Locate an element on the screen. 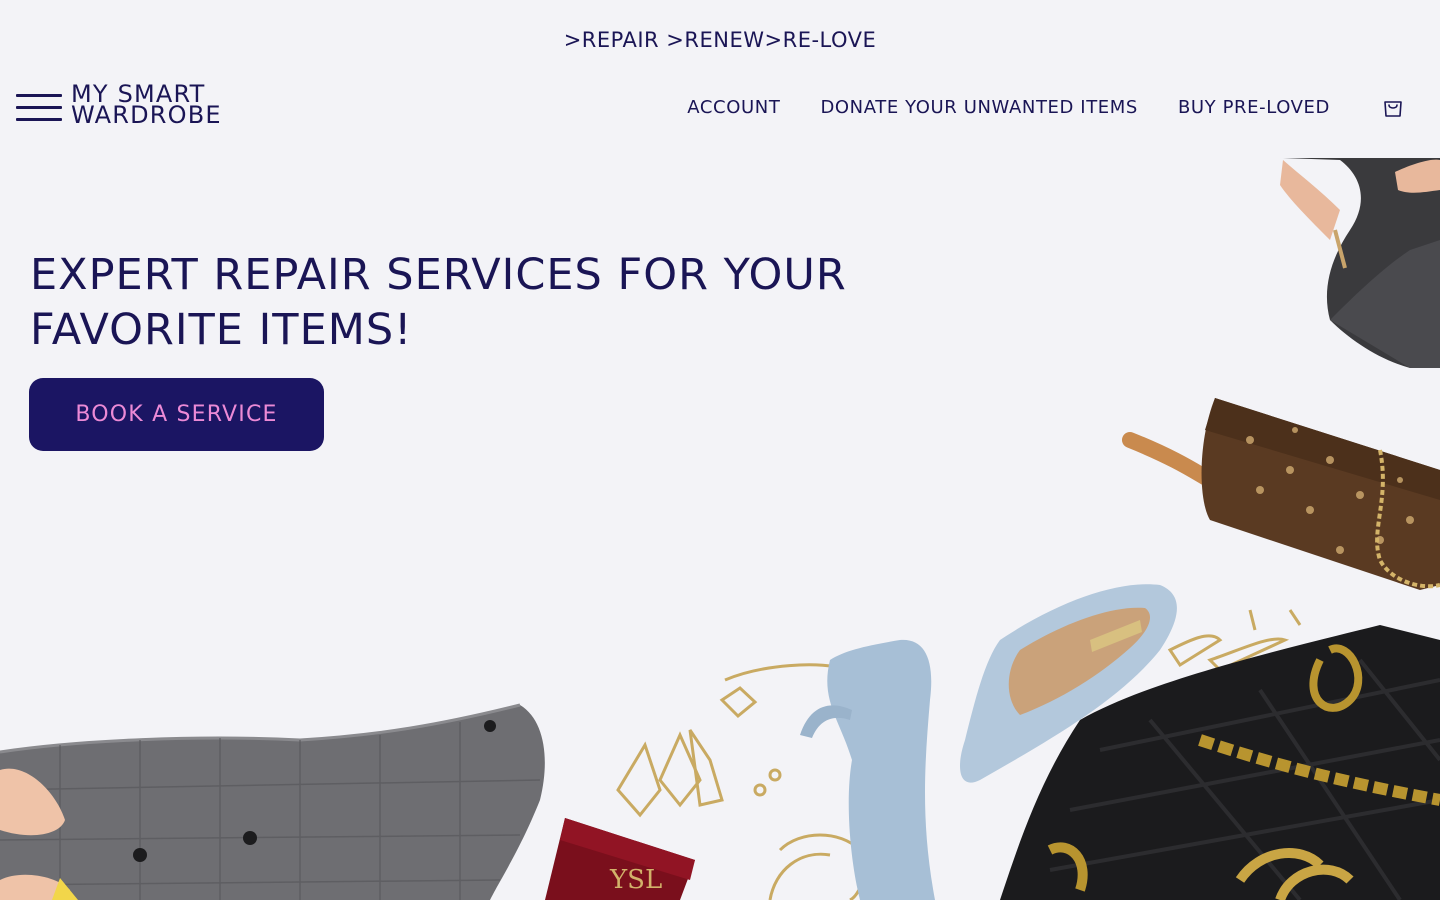  nav-donate: DONATE YOUR UNWANTED ITEMS is located at coordinates (979, 107).